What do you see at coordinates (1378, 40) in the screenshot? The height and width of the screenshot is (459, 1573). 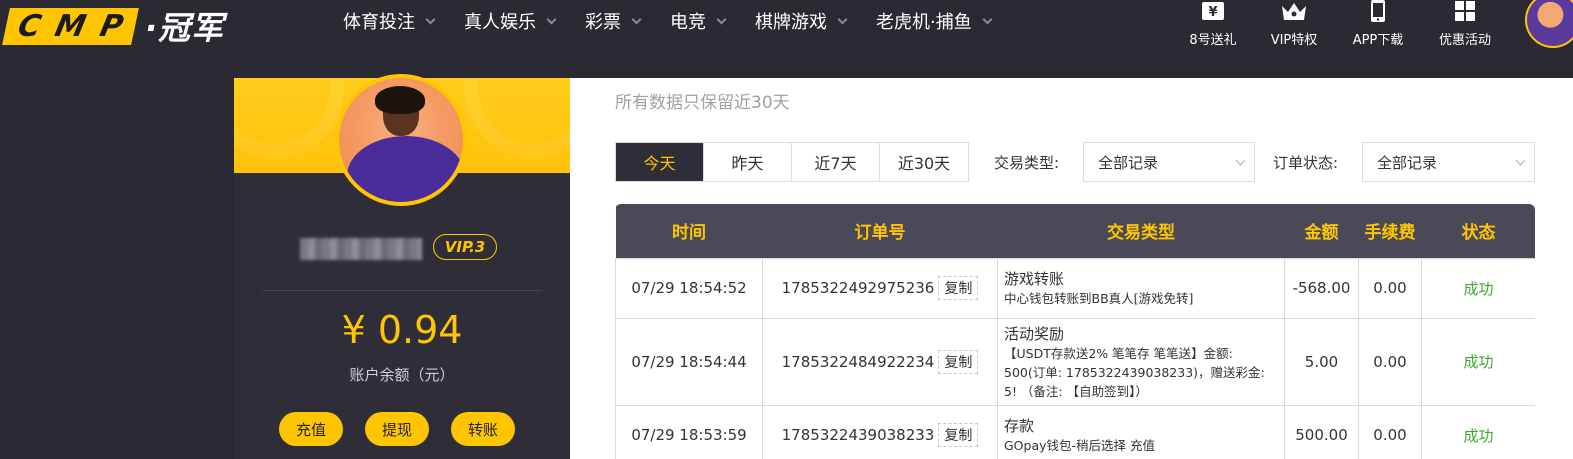 I see `quick-link-label: APP下载` at bounding box center [1378, 40].